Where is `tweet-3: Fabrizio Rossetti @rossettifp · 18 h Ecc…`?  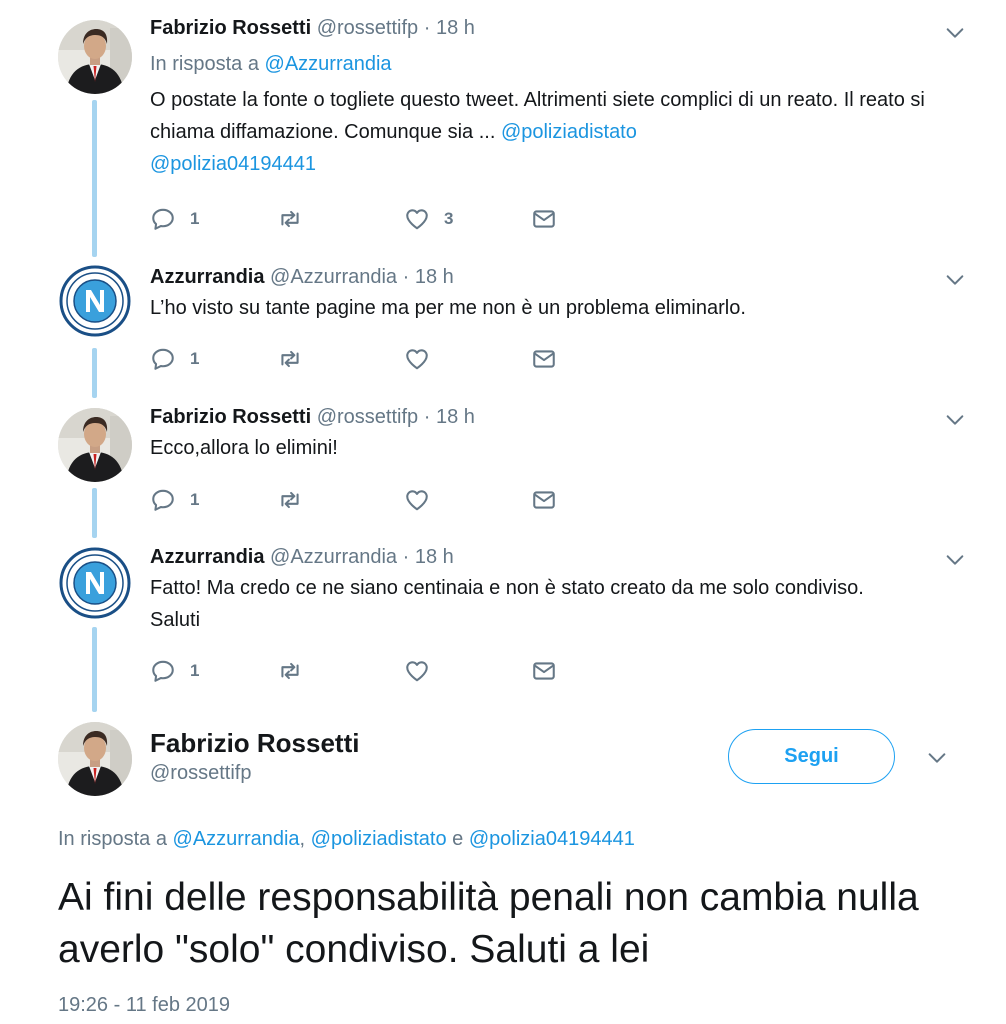 tweet-3: Fabrizio Rossetti @rossettifp · 18 h Ecc… is located at coordinates (558, 434).